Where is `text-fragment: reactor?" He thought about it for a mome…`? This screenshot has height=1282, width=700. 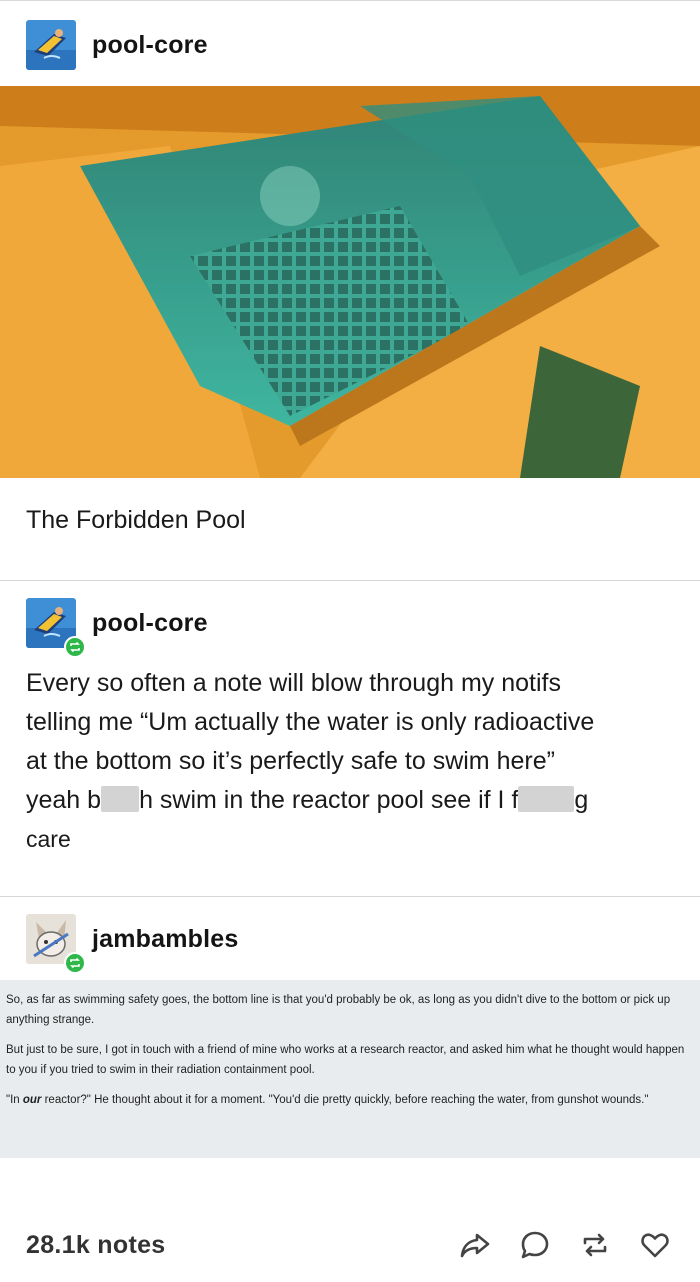
text-fragment: reactor?" He thought about it for a mome… is located at coordinates (345, 1100).